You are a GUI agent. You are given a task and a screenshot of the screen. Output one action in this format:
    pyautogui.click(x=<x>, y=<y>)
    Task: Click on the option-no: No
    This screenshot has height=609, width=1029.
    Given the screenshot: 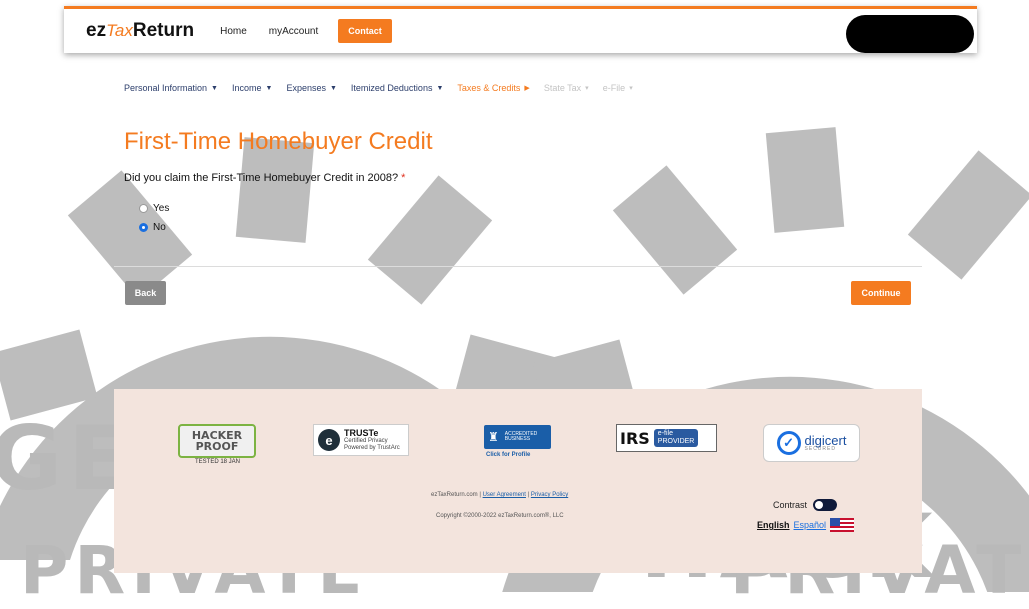 What is the action you would take?
    pyautogui.click(x=152, y=227)
    